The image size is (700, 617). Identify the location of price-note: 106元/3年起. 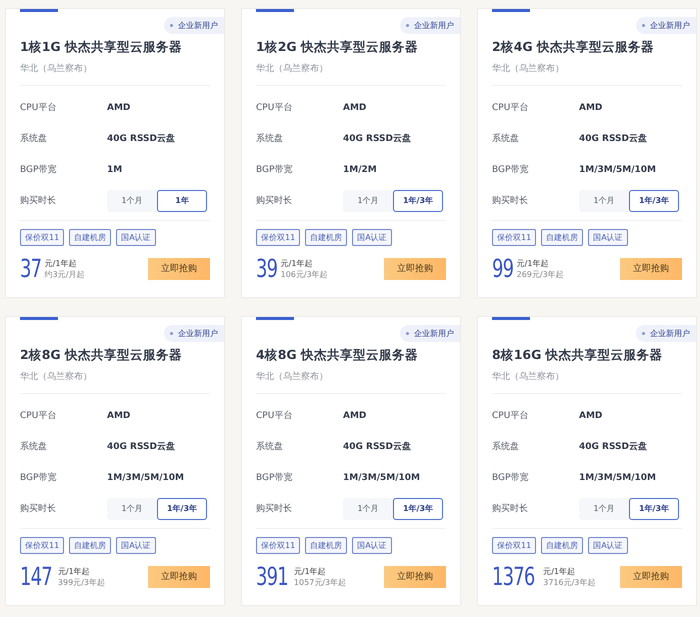
(304, 274).